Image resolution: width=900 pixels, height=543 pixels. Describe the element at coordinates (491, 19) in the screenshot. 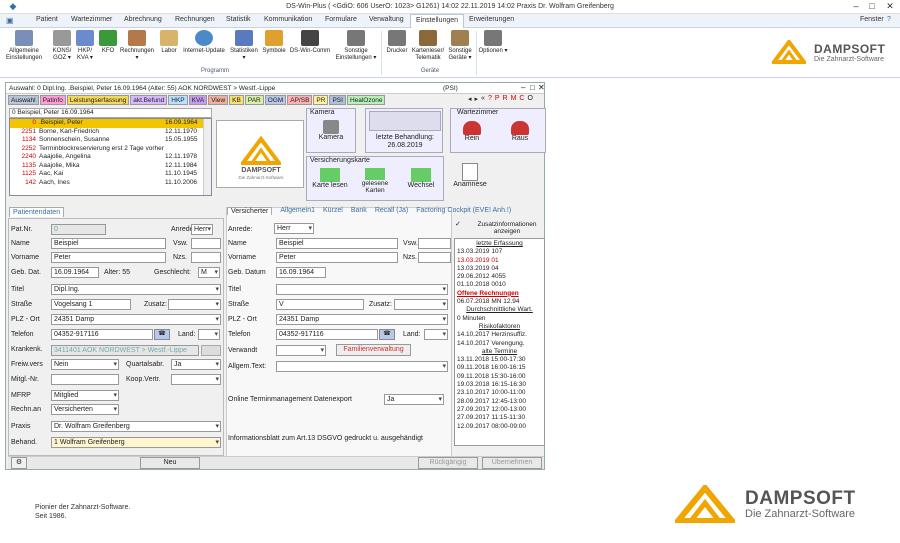

I see `menu-erweiterungen: Erweiterungen` at that location.